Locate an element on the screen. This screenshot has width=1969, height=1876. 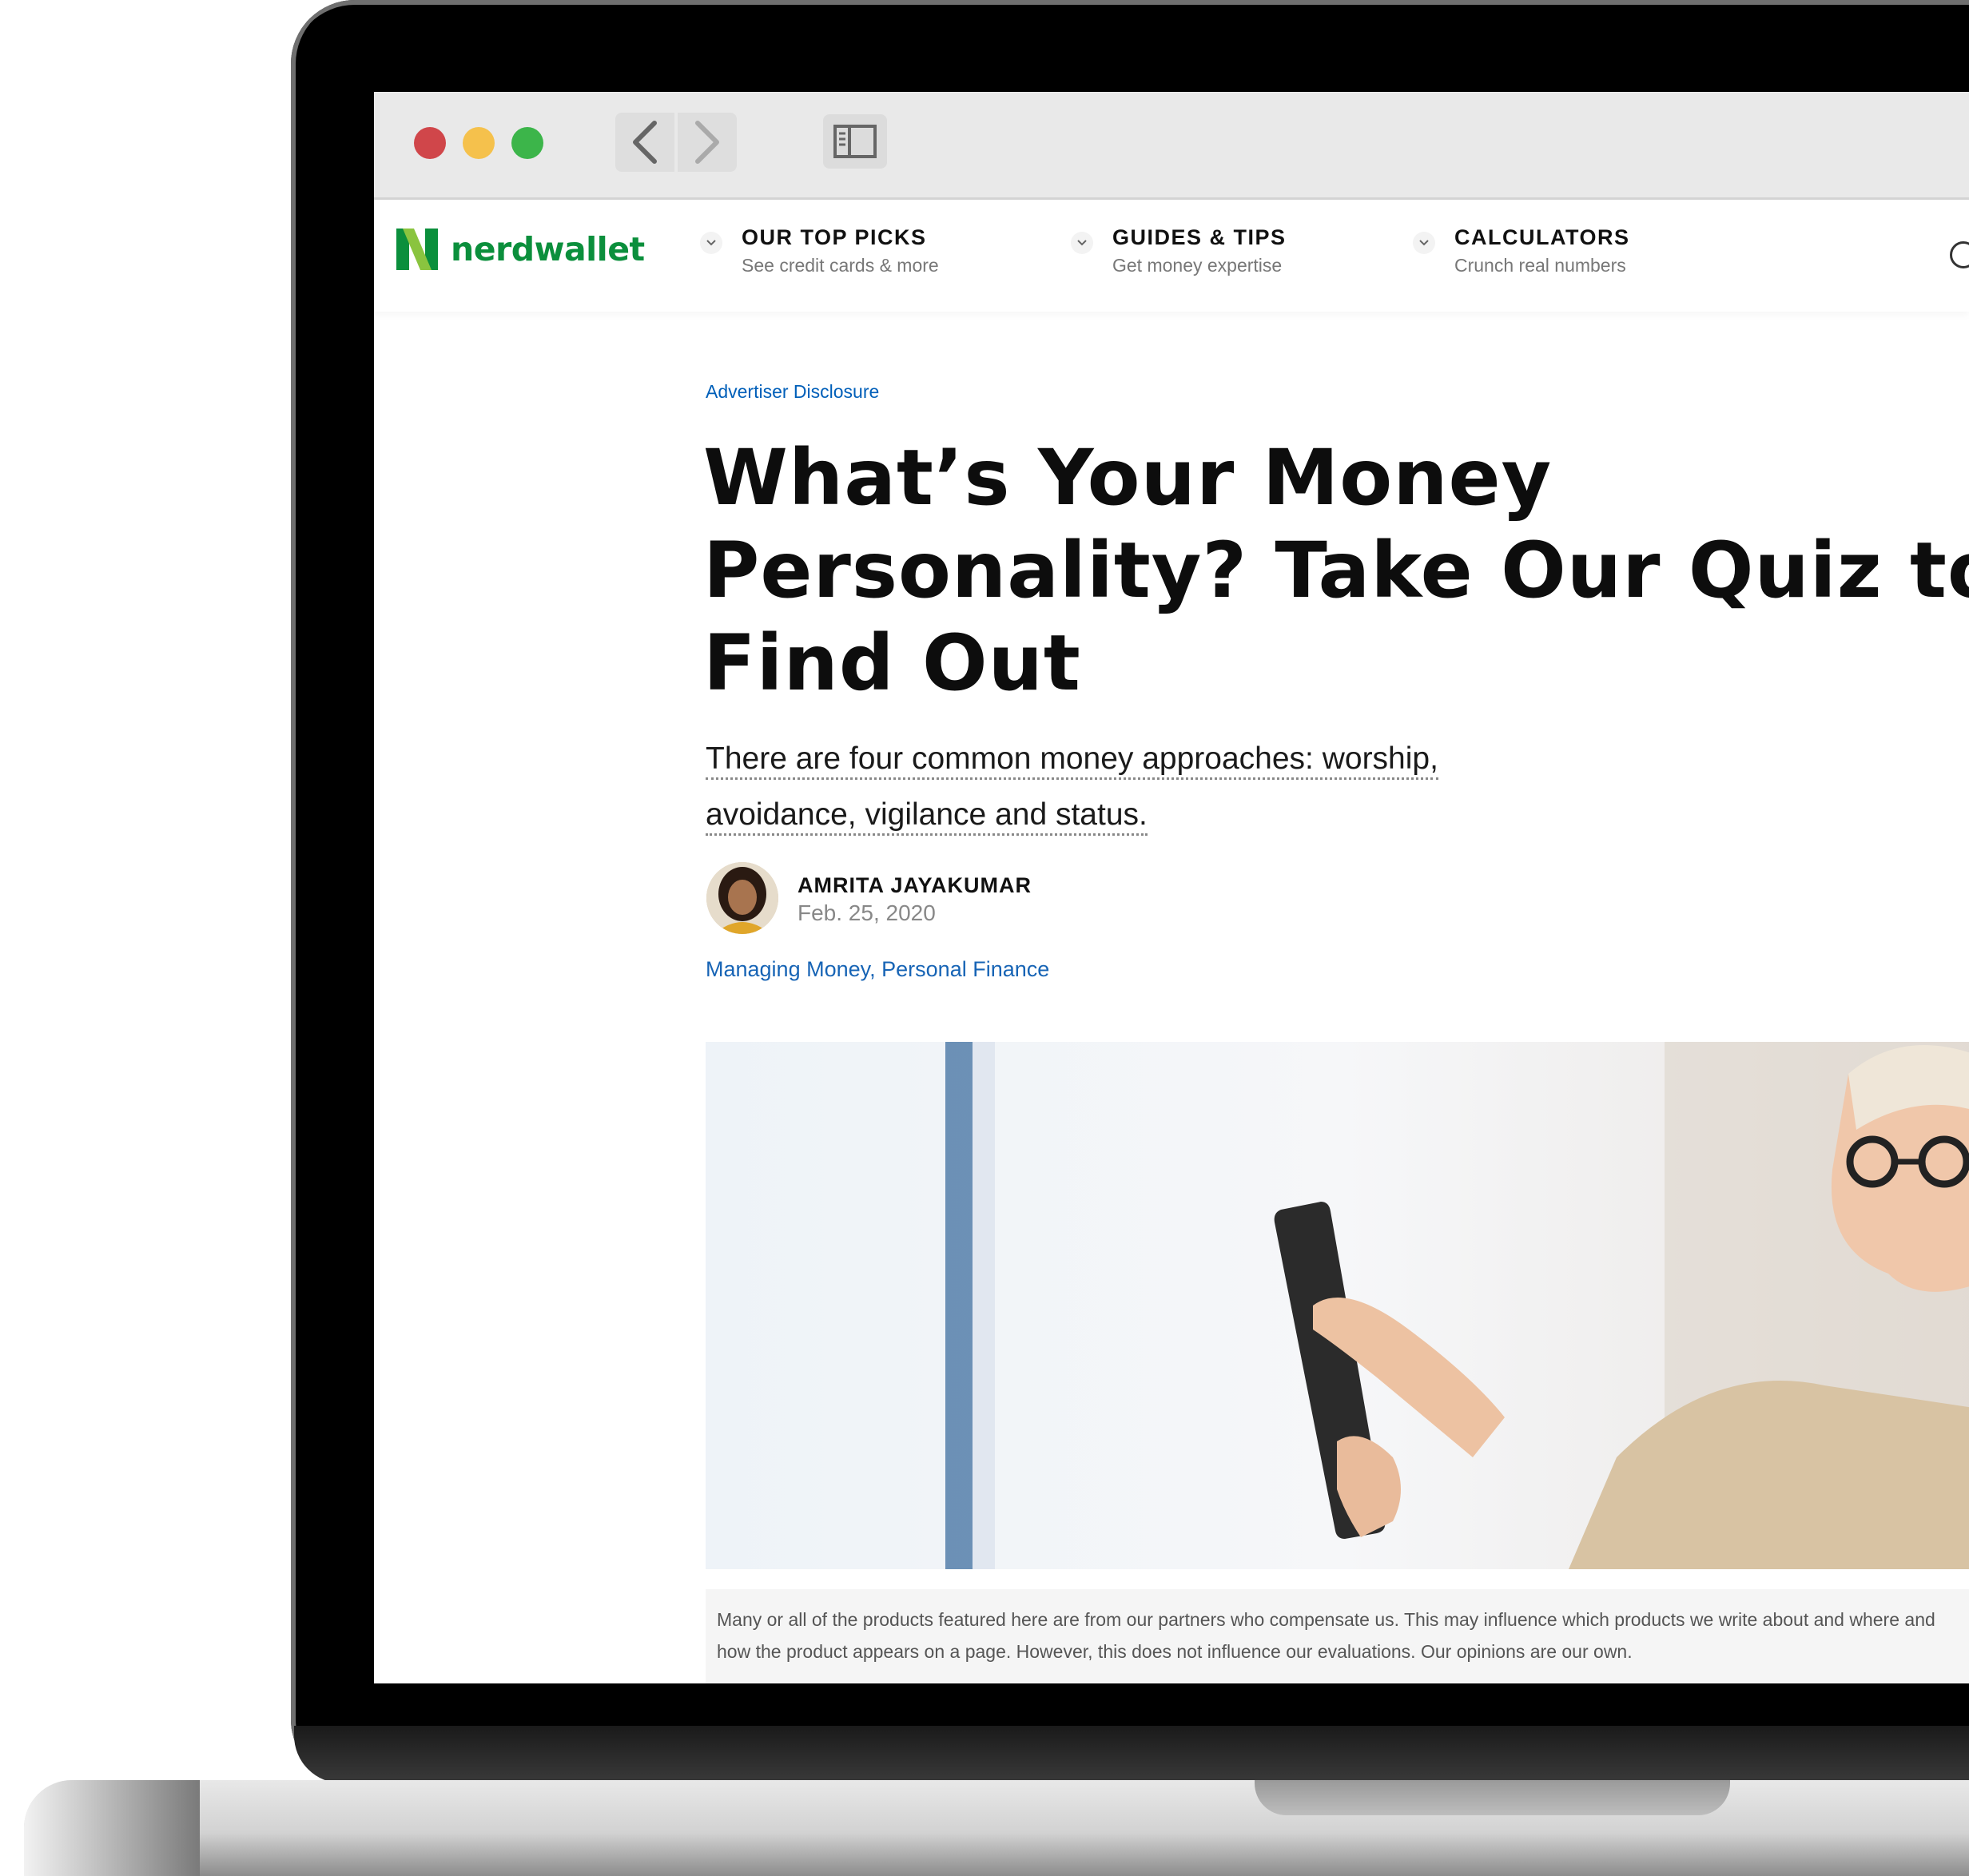
author-avatar-image is located at coordinates (742, 898).